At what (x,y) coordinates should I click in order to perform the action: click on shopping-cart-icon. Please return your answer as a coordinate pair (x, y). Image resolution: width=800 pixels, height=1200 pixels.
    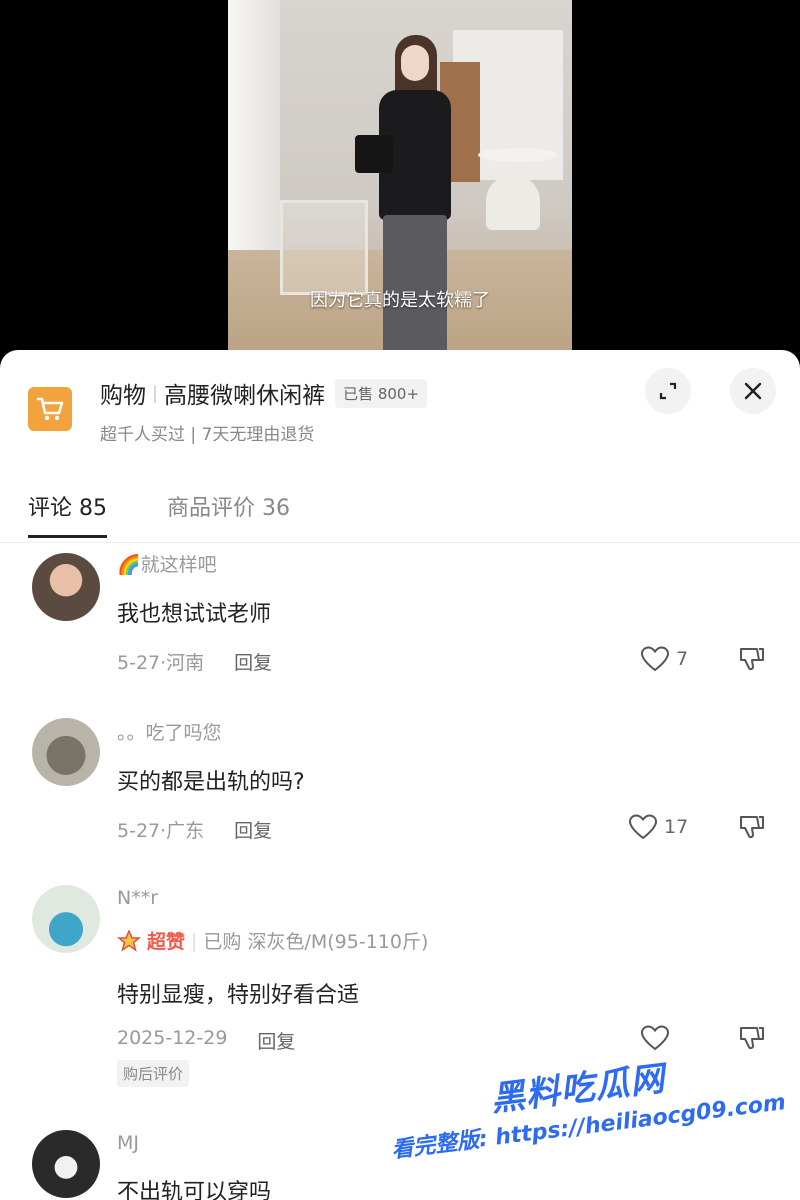
    Looking at the image, I should click on (50, 409).